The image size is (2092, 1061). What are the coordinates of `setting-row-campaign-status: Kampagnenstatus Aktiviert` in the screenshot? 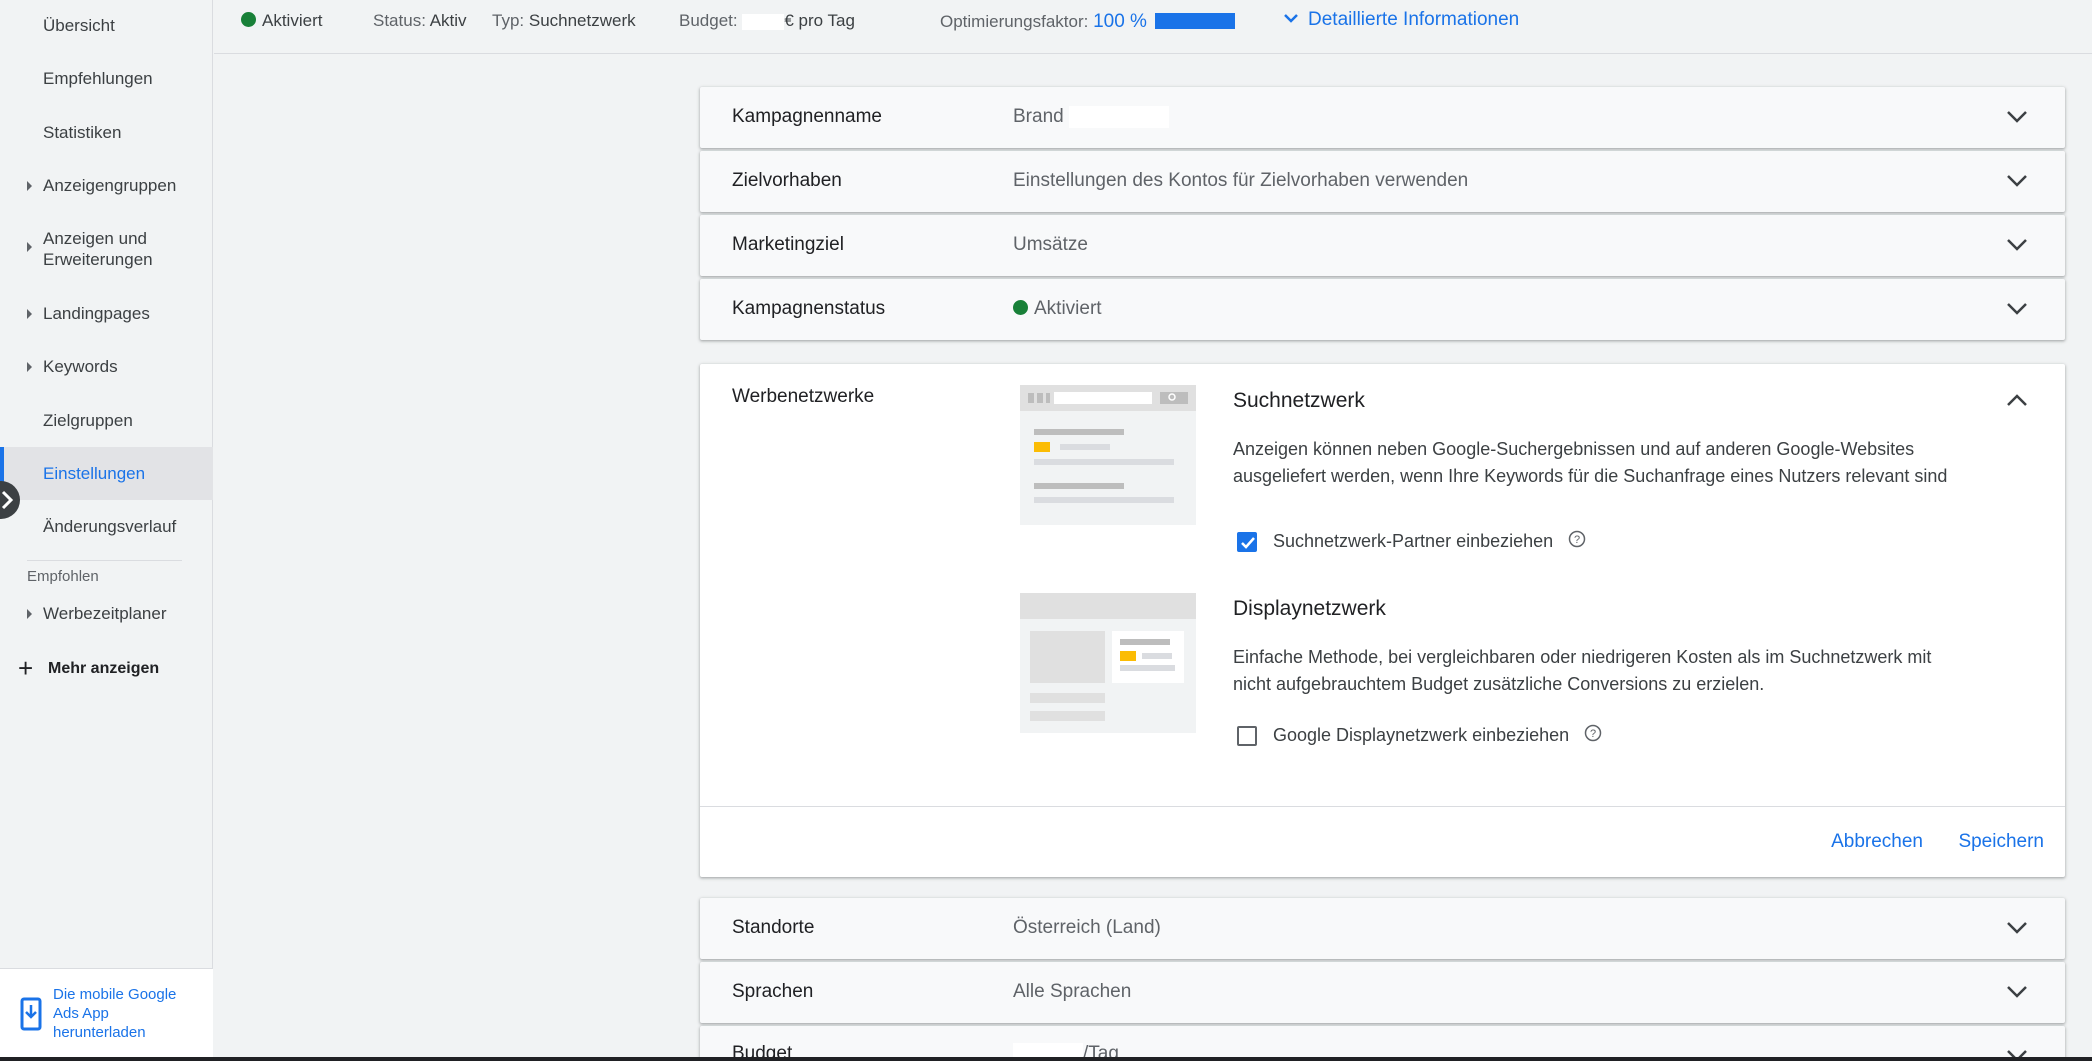 It's located at (1382, 309).